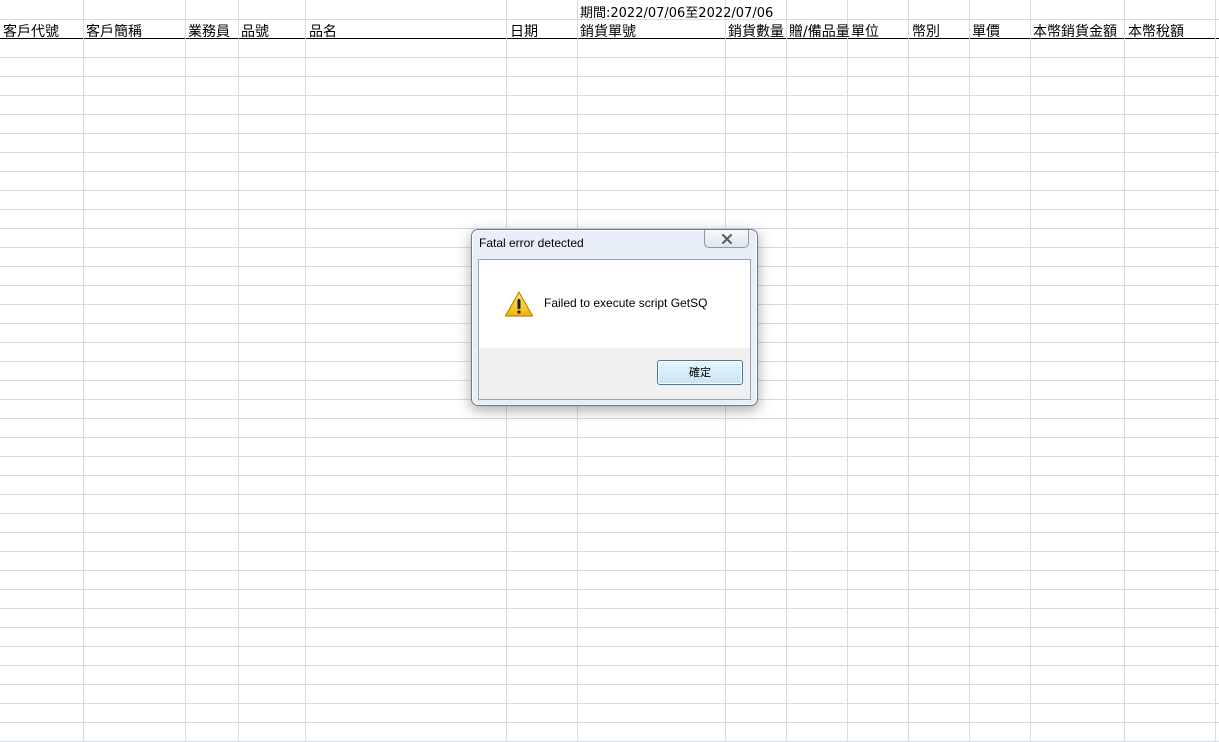  What do you see at coordinates (1075, 31) in the screenshot?
I see `header-local-sales-amount: 本幣銷貨金額` at bounding box center [1075, 31].